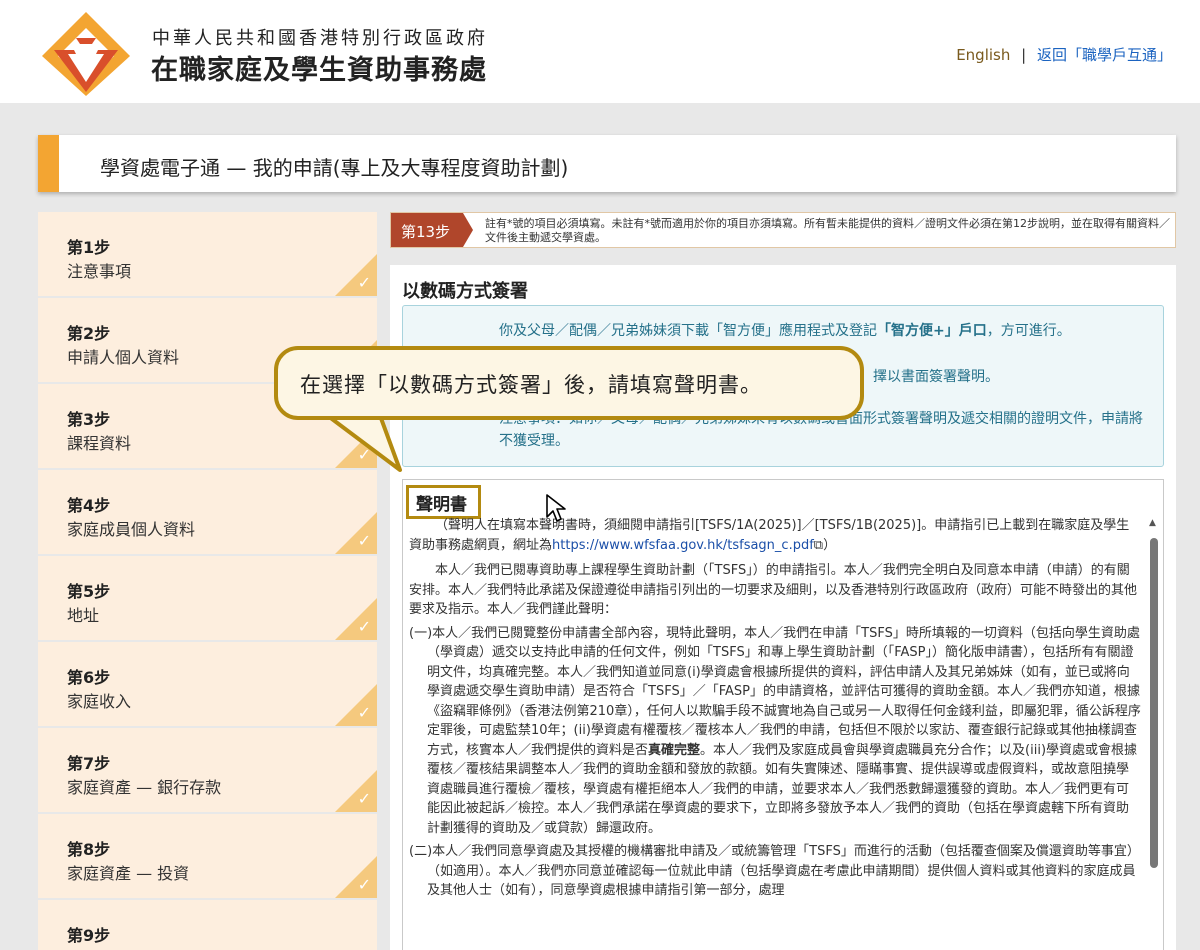  I want to click on mouse-cursor-icon, so click(556, 508).